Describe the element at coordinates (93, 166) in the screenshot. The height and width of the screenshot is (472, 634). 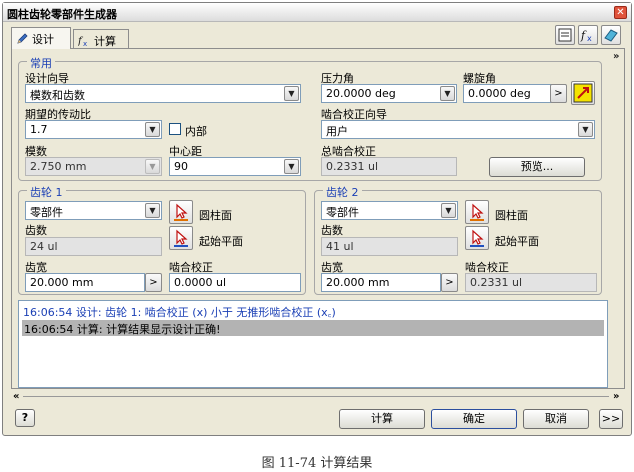
I see `module-select: 2.750 mm ▼` at that location.